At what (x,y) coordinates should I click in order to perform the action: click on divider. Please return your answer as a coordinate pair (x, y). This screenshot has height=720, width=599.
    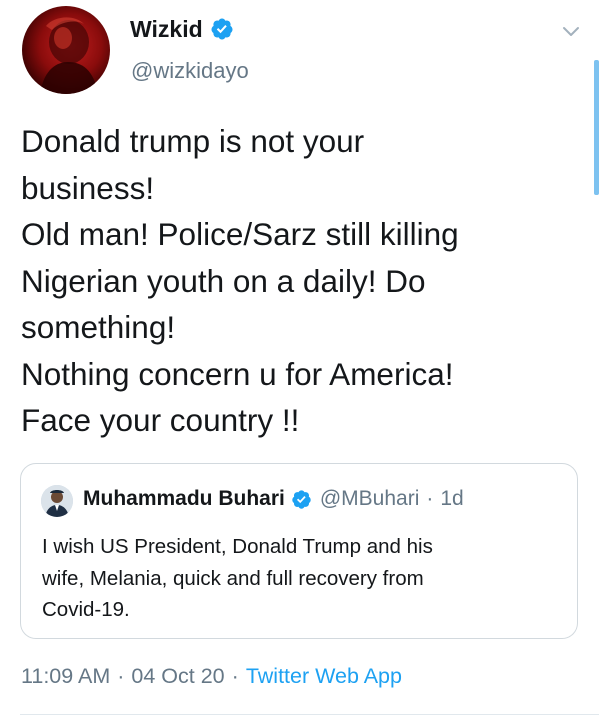
    Looking at the image, I should click on (309, 714).